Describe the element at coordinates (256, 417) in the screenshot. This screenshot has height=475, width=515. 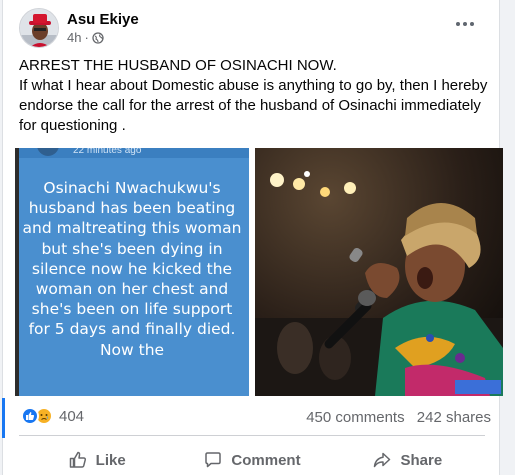
I see `post-stats: 404 450 comments 242 shares` at that location.